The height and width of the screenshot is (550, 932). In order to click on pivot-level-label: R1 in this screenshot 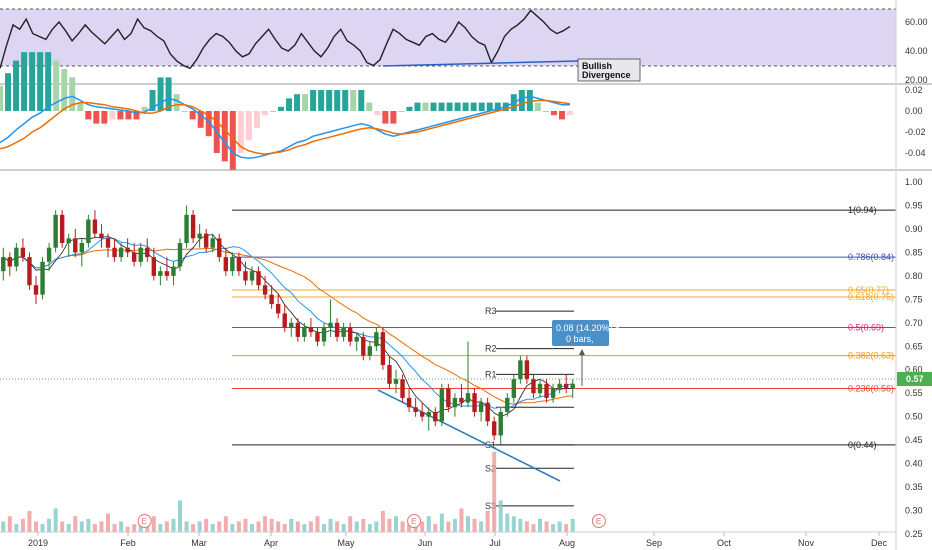, I will do `click(491, 374)`.